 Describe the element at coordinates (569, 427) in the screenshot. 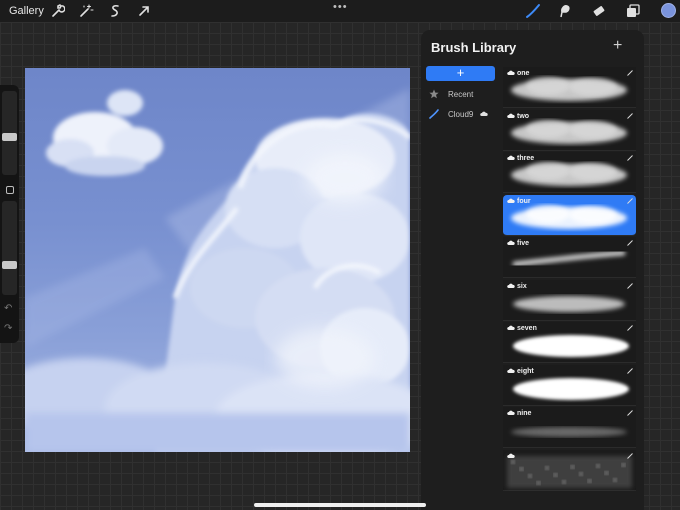

I see `brush-item: nine` at that location.